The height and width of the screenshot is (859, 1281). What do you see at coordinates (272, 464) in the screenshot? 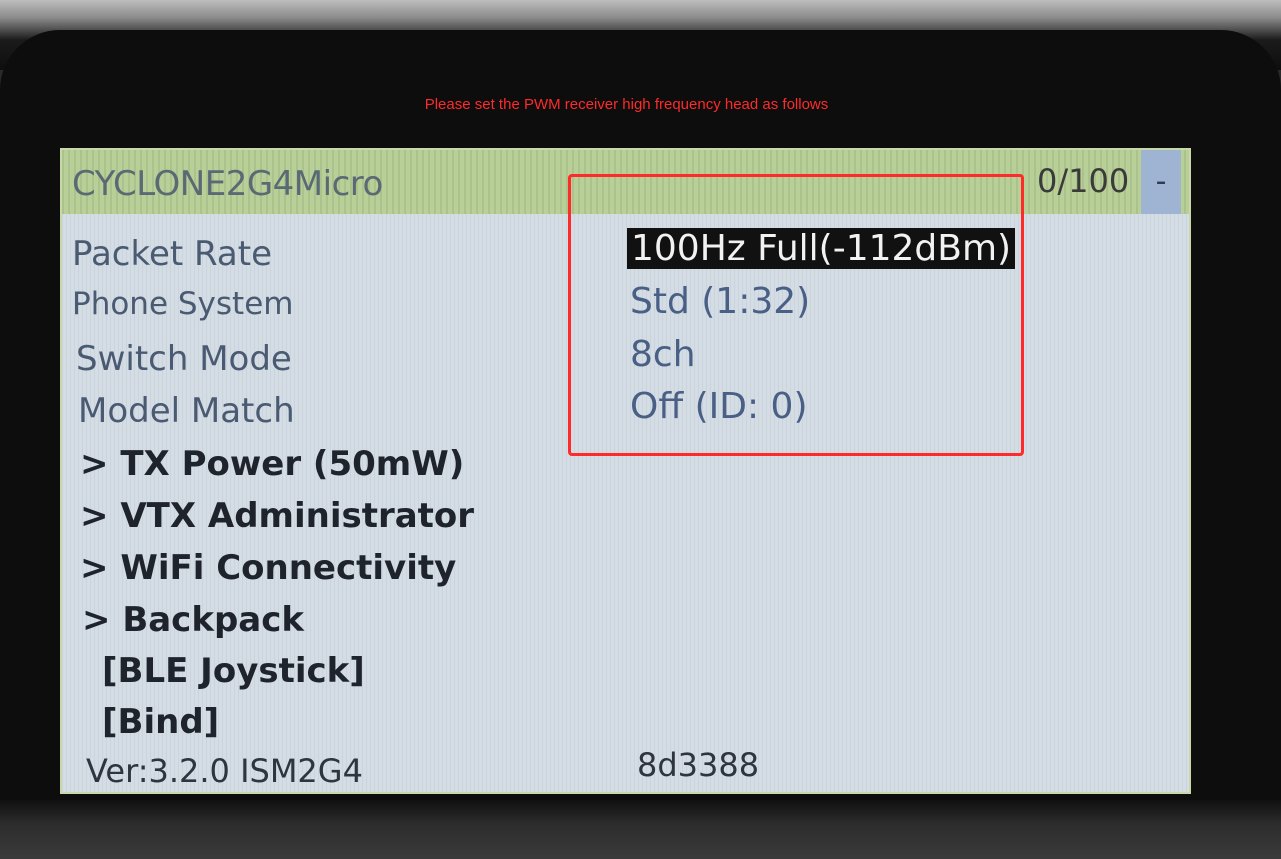
I see `submenu-tx-power: > TX Power (50mW)` at bounding box center [272, 464].